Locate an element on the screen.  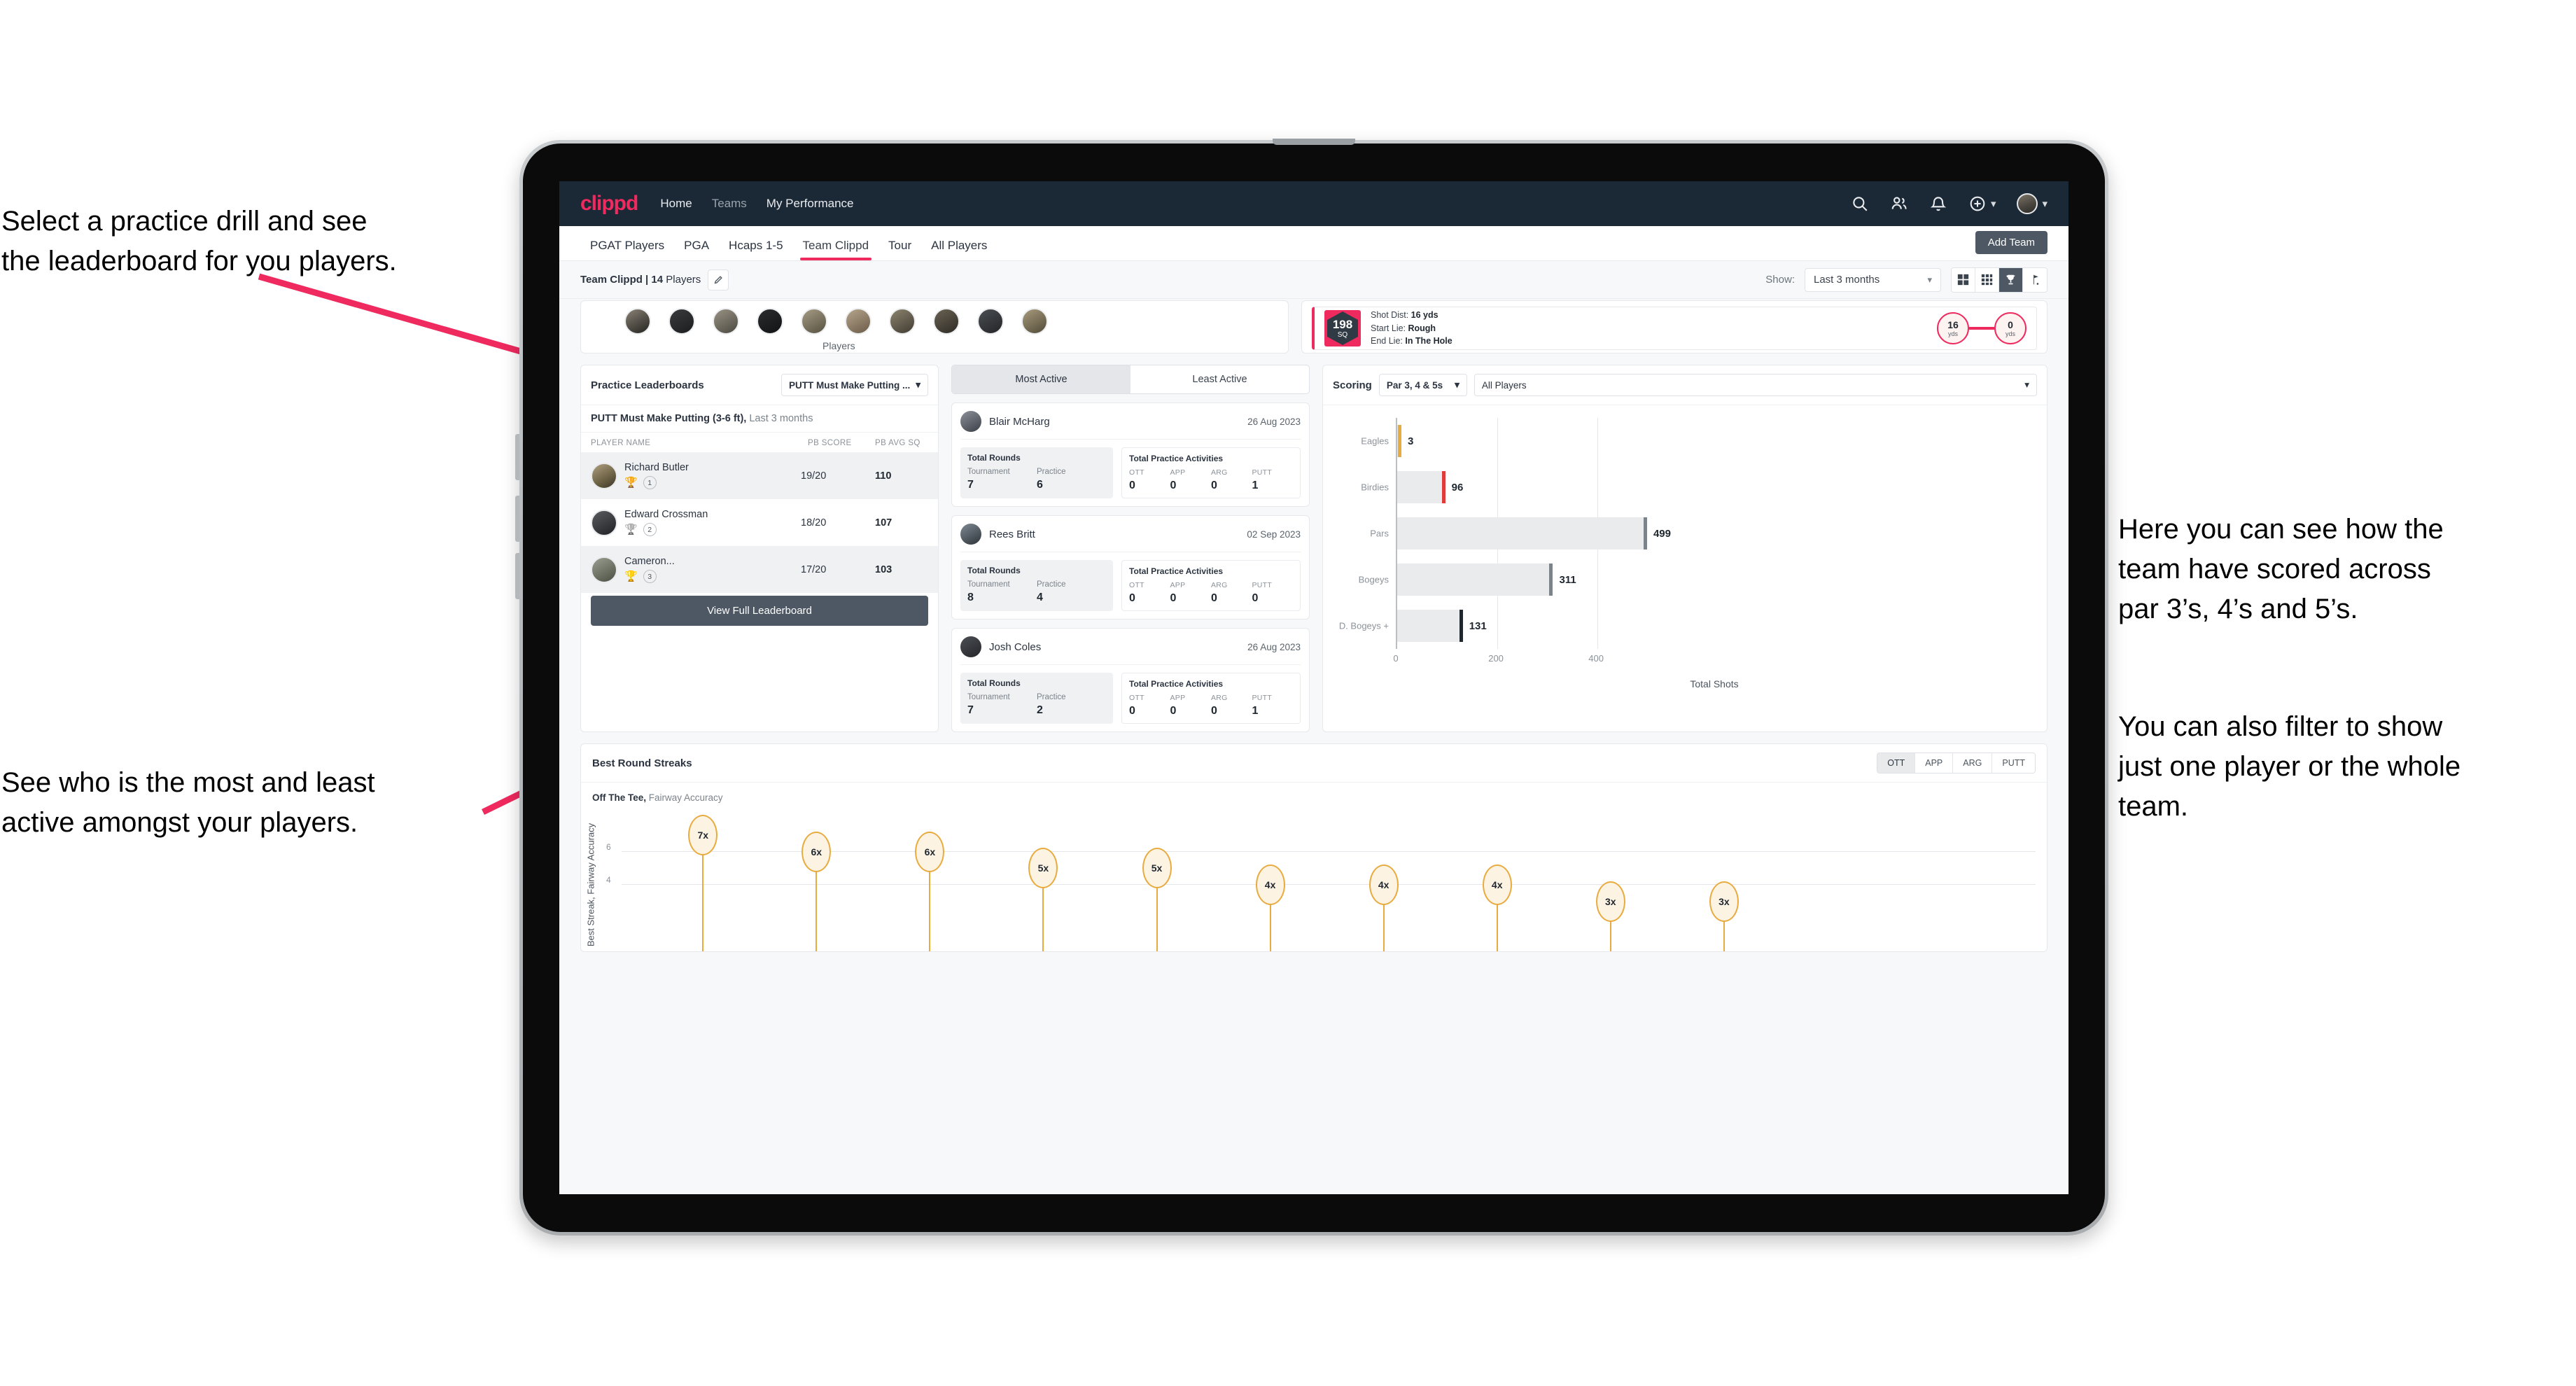
lollipop-stem: 5x is located at coordinates (1043, 899).